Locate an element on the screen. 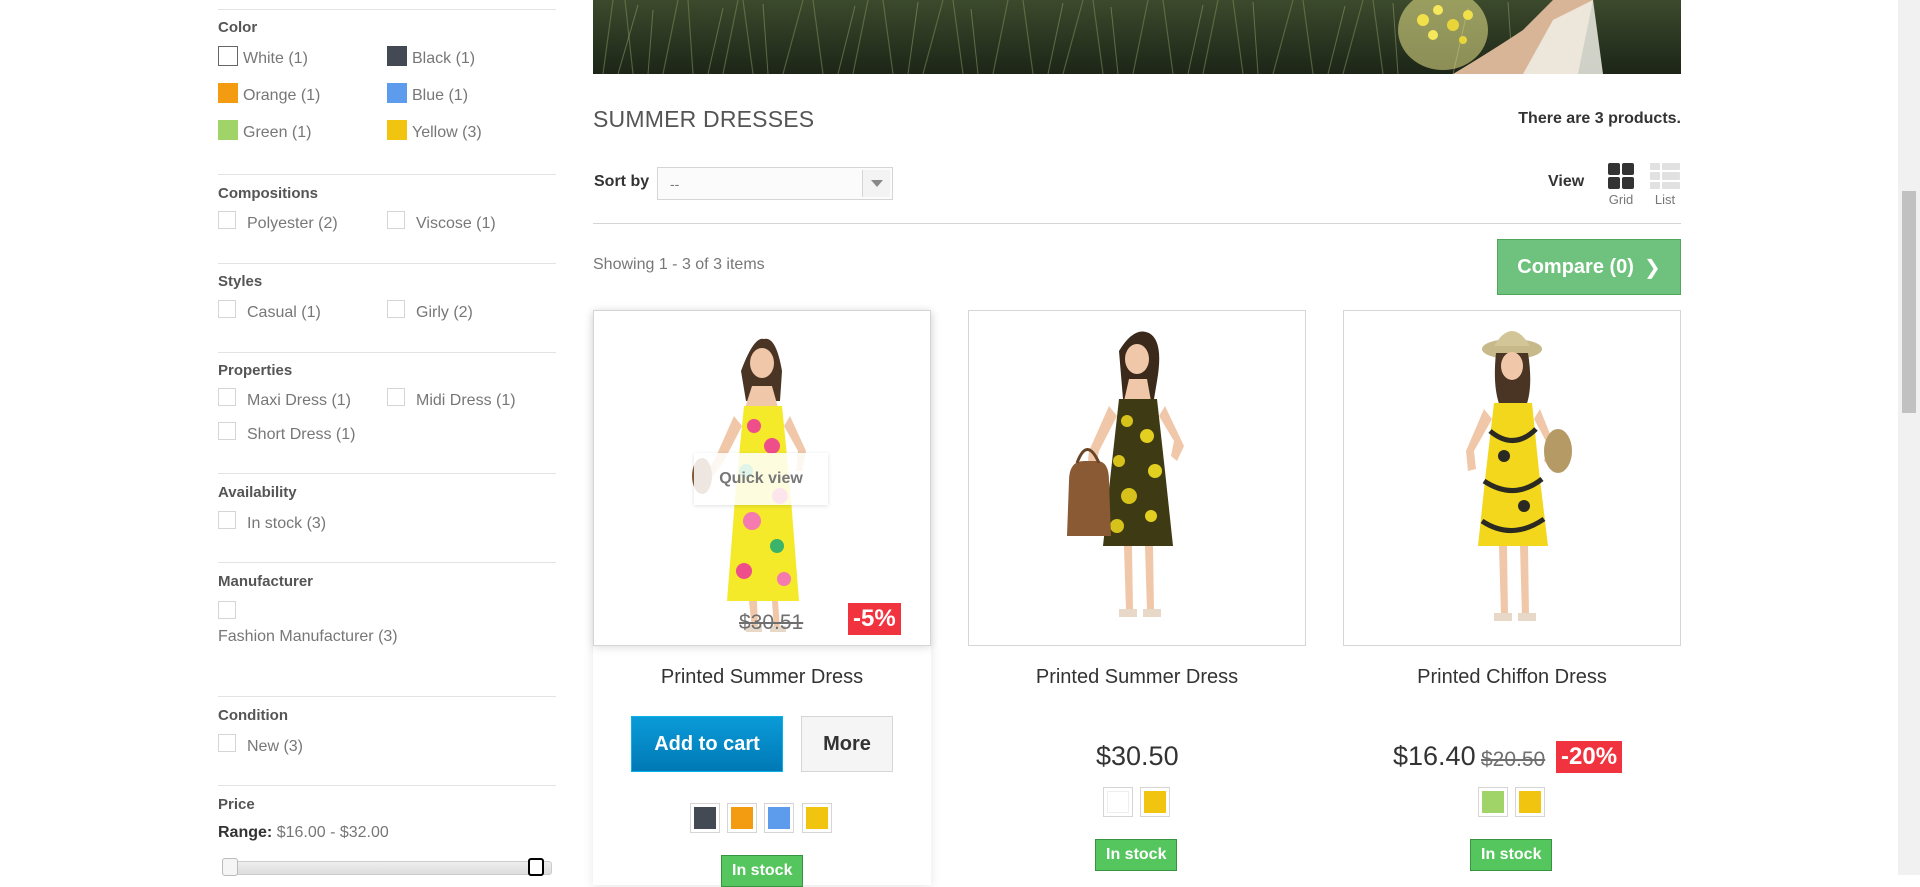 The width and height of the screenshot is (1920, 887). scrollbar-thumb is located at coordinates (1909, 302).